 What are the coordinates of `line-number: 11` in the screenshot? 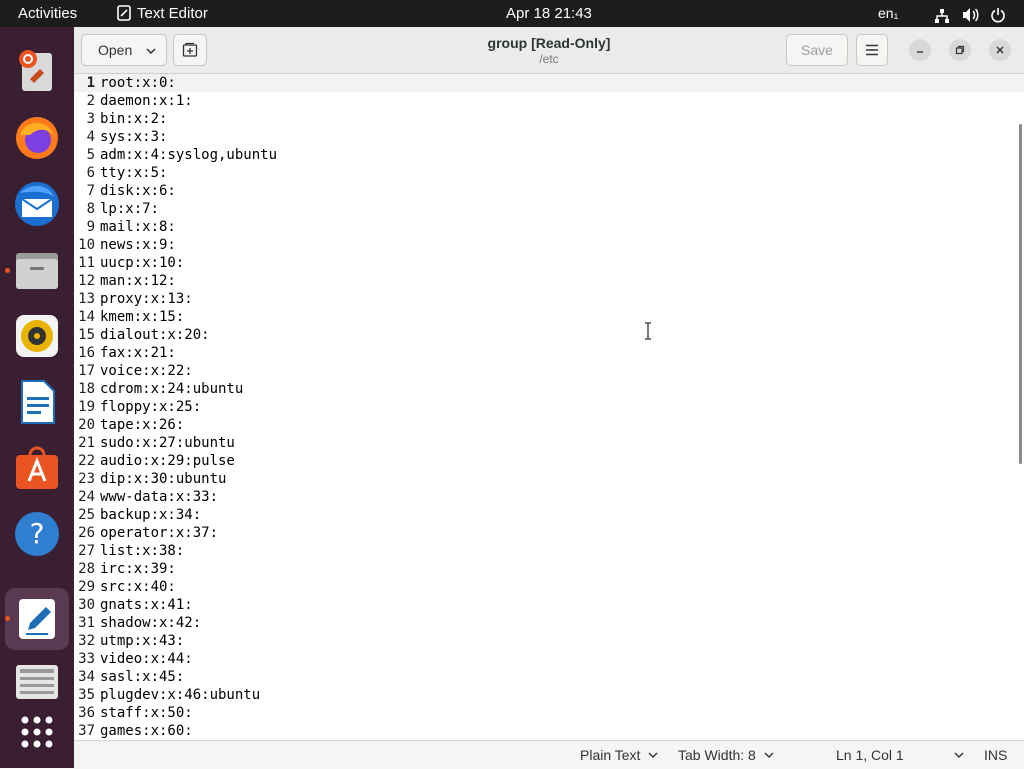 It's located at (86, 263).